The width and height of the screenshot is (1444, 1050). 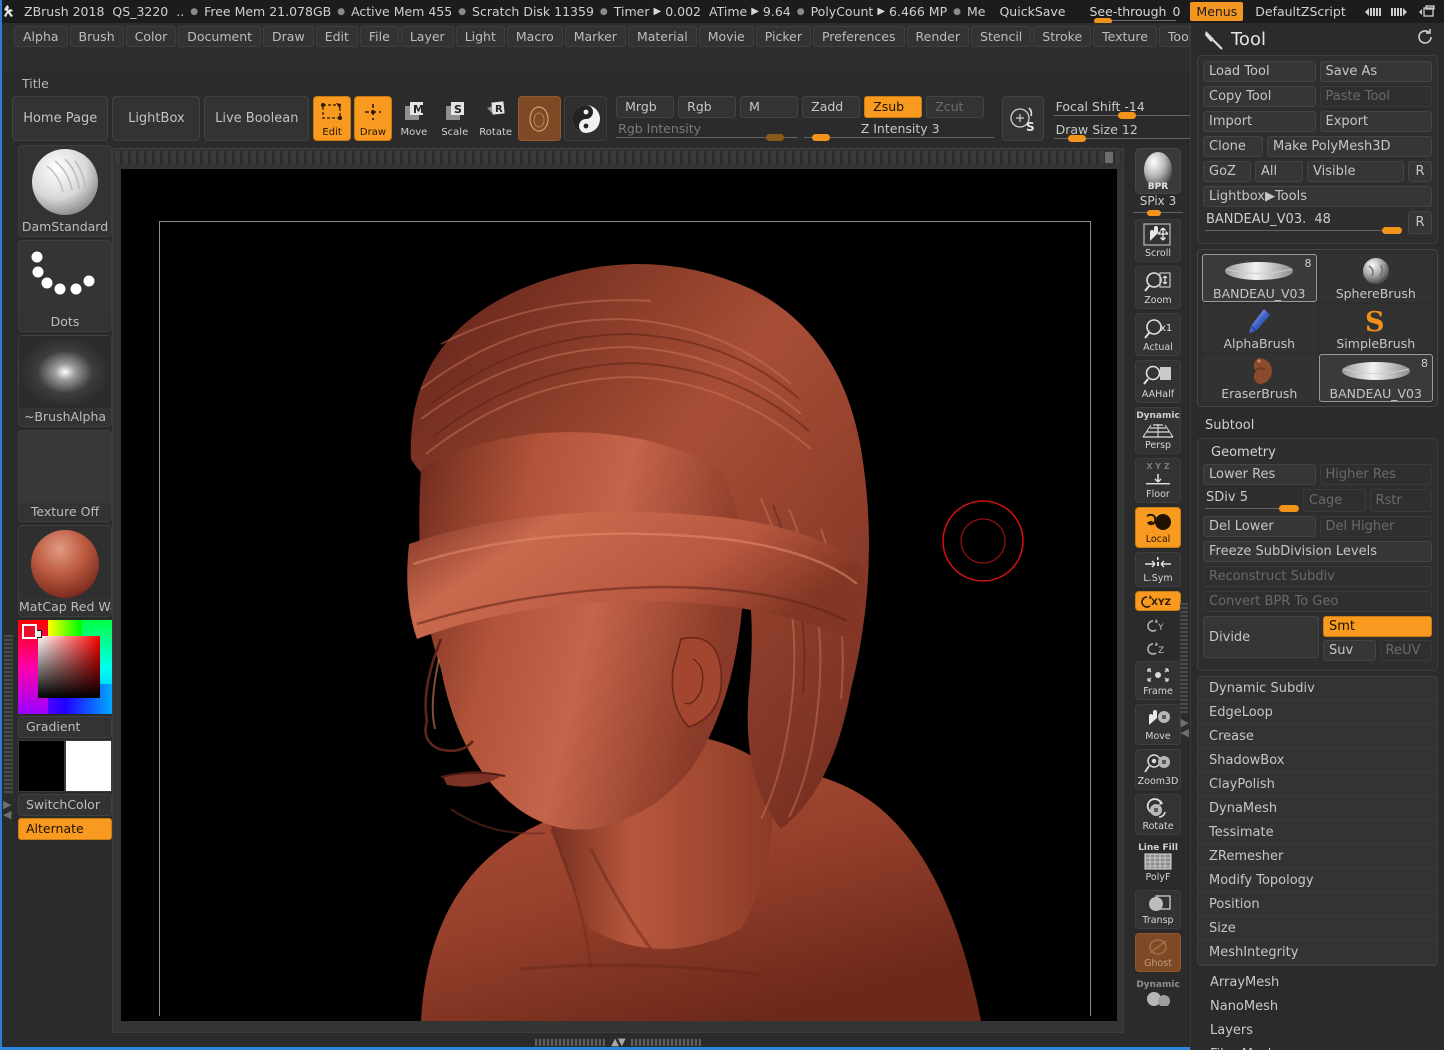 What do you see at coordinates (1109, 157) in the screenshot?
I see `canvas-strip-marker` at bounding box center [1109, 157].